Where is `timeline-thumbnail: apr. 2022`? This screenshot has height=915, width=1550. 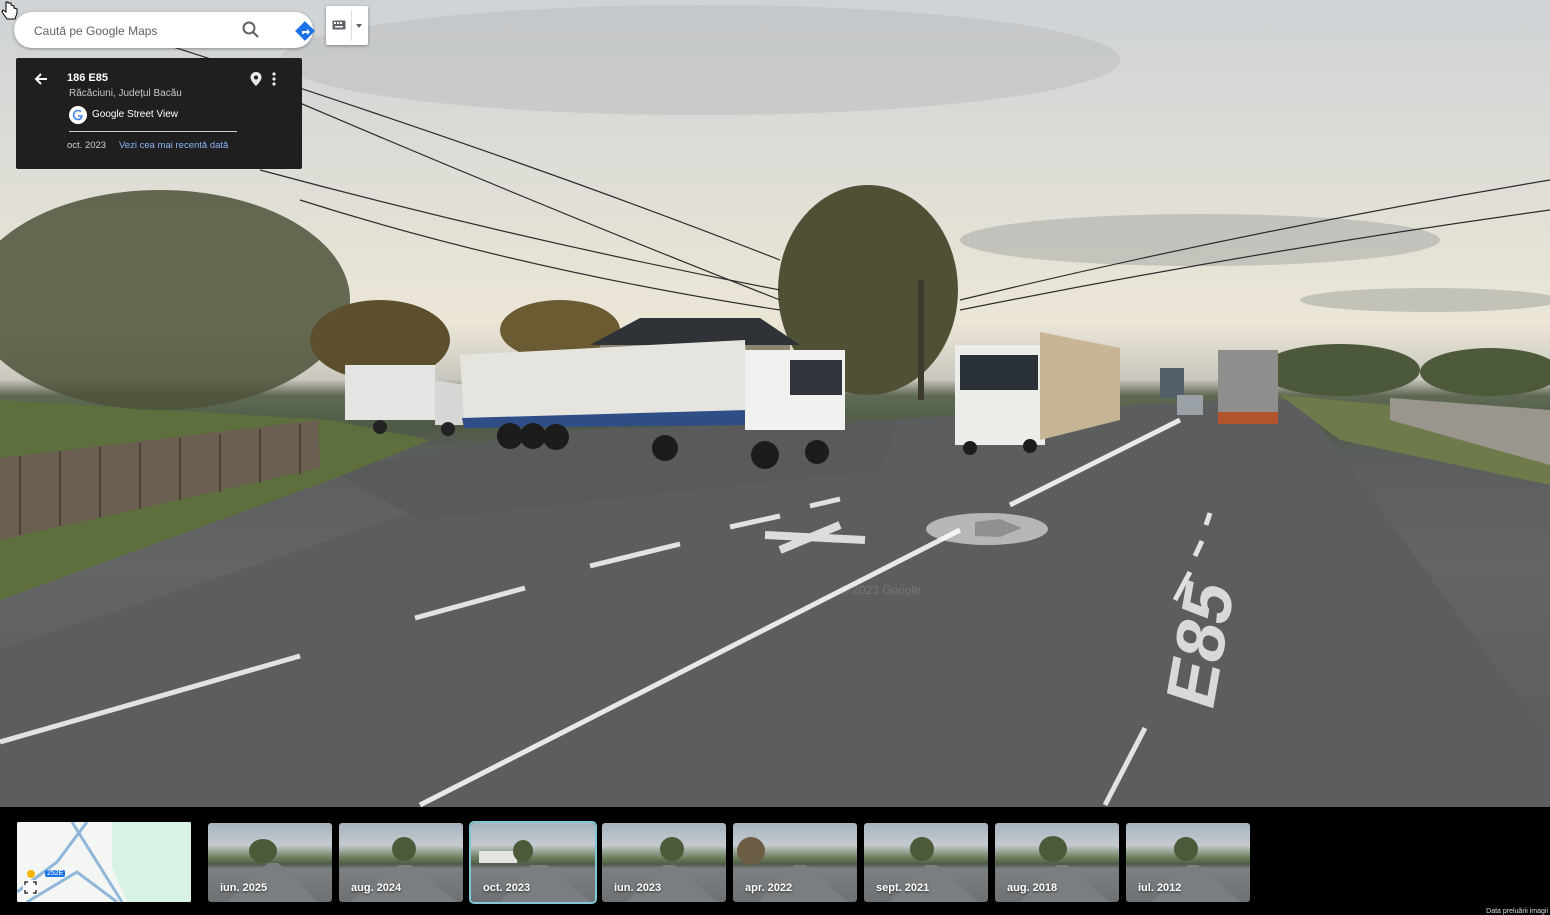 timeline-thumbnail: apr. 2022 is located at coordinates (795, 862).